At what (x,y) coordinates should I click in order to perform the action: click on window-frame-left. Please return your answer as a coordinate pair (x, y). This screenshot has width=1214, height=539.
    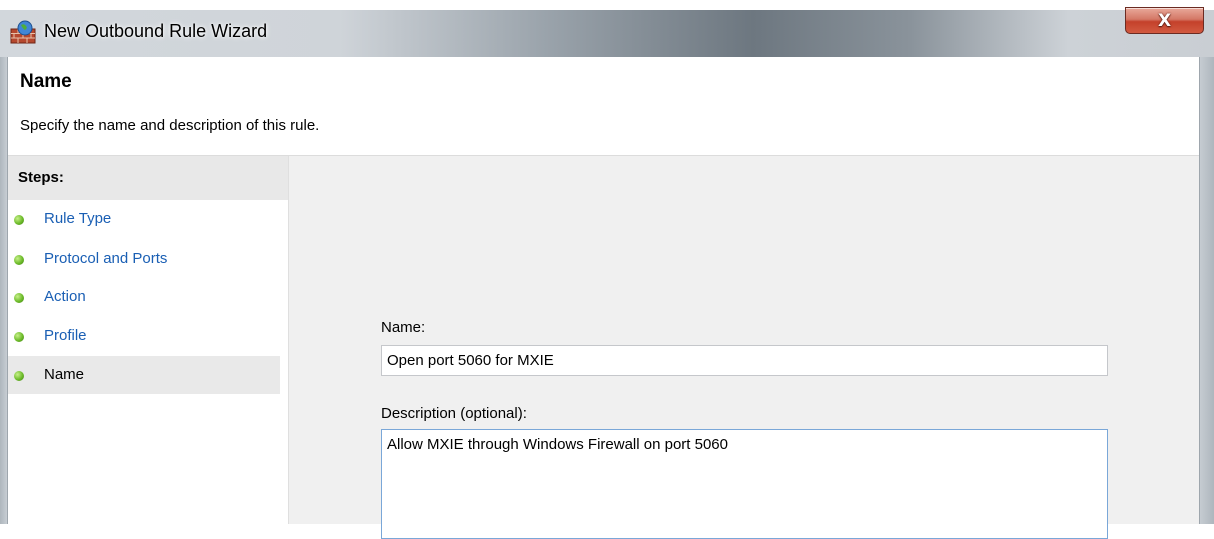
    Looking at the image, I should click on (3, 290).